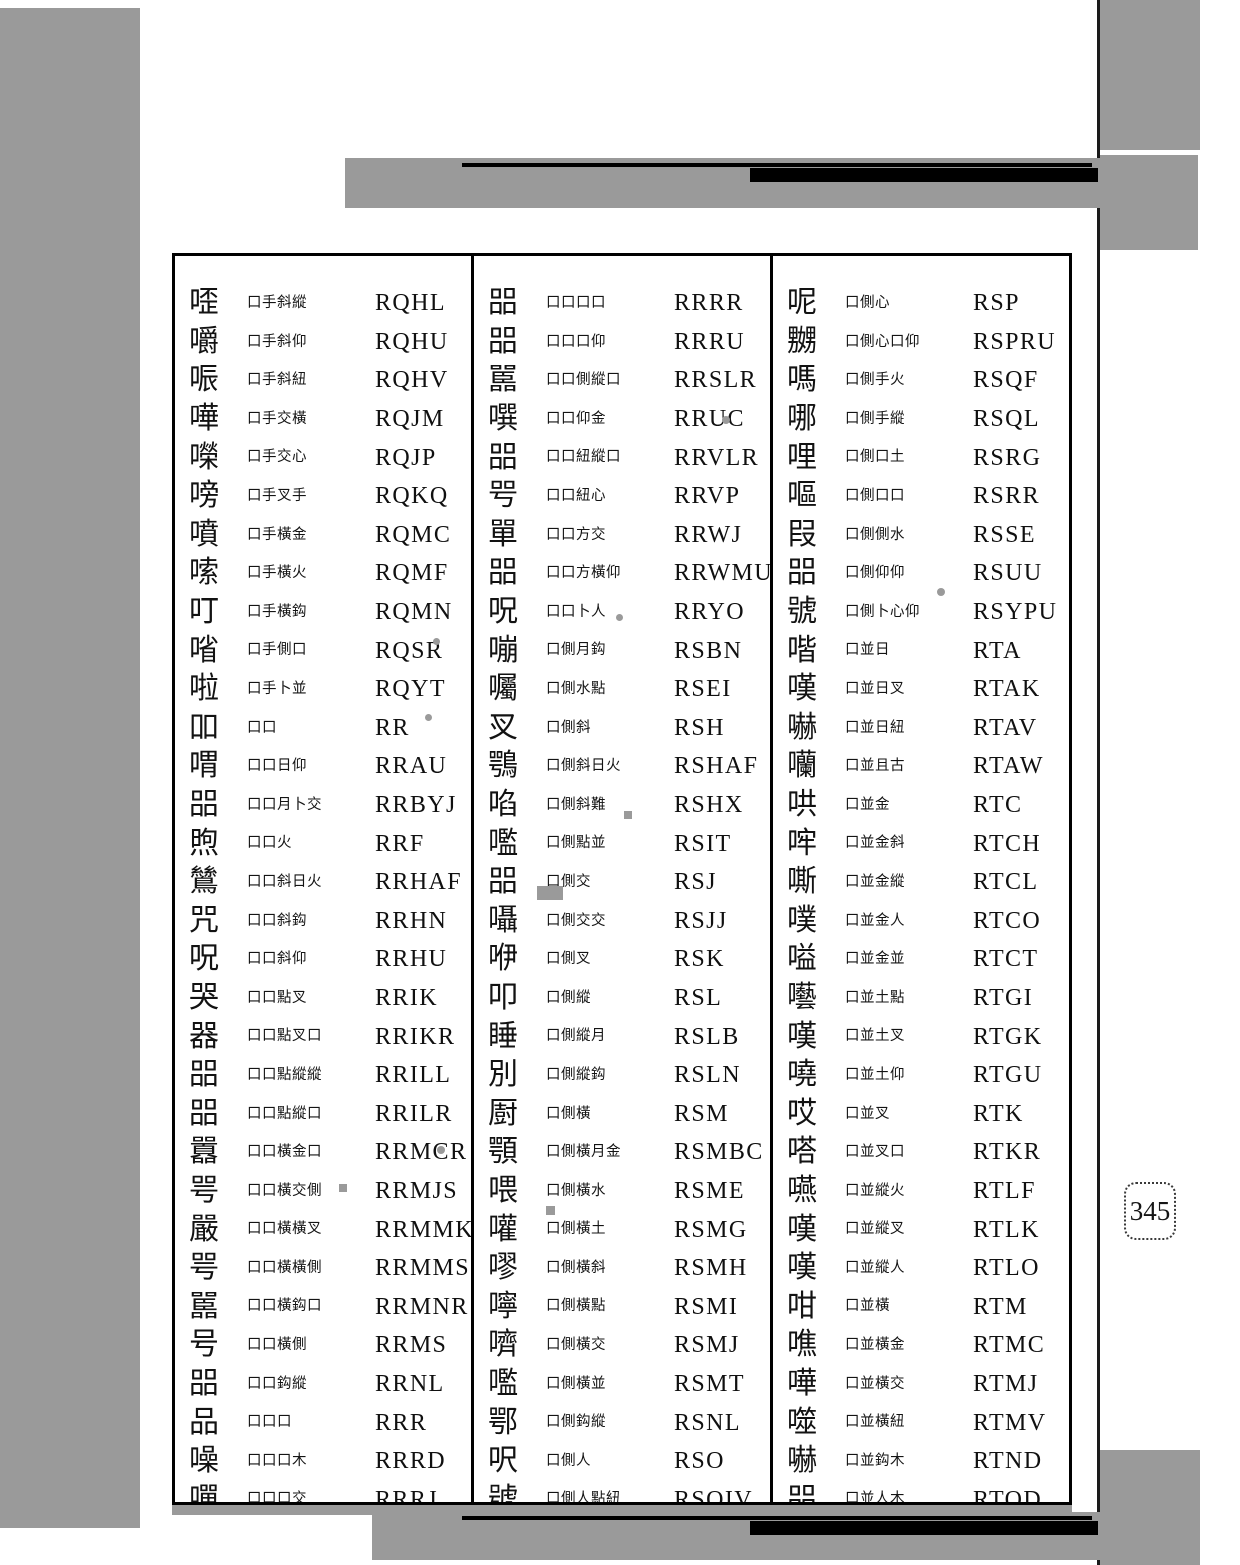 This screenshot has width=1240, height=1565. Describe the element at coordinates (323, 1461) in the screenshot. I see `code-row: 噪 口口口木 RRRD` at that location.